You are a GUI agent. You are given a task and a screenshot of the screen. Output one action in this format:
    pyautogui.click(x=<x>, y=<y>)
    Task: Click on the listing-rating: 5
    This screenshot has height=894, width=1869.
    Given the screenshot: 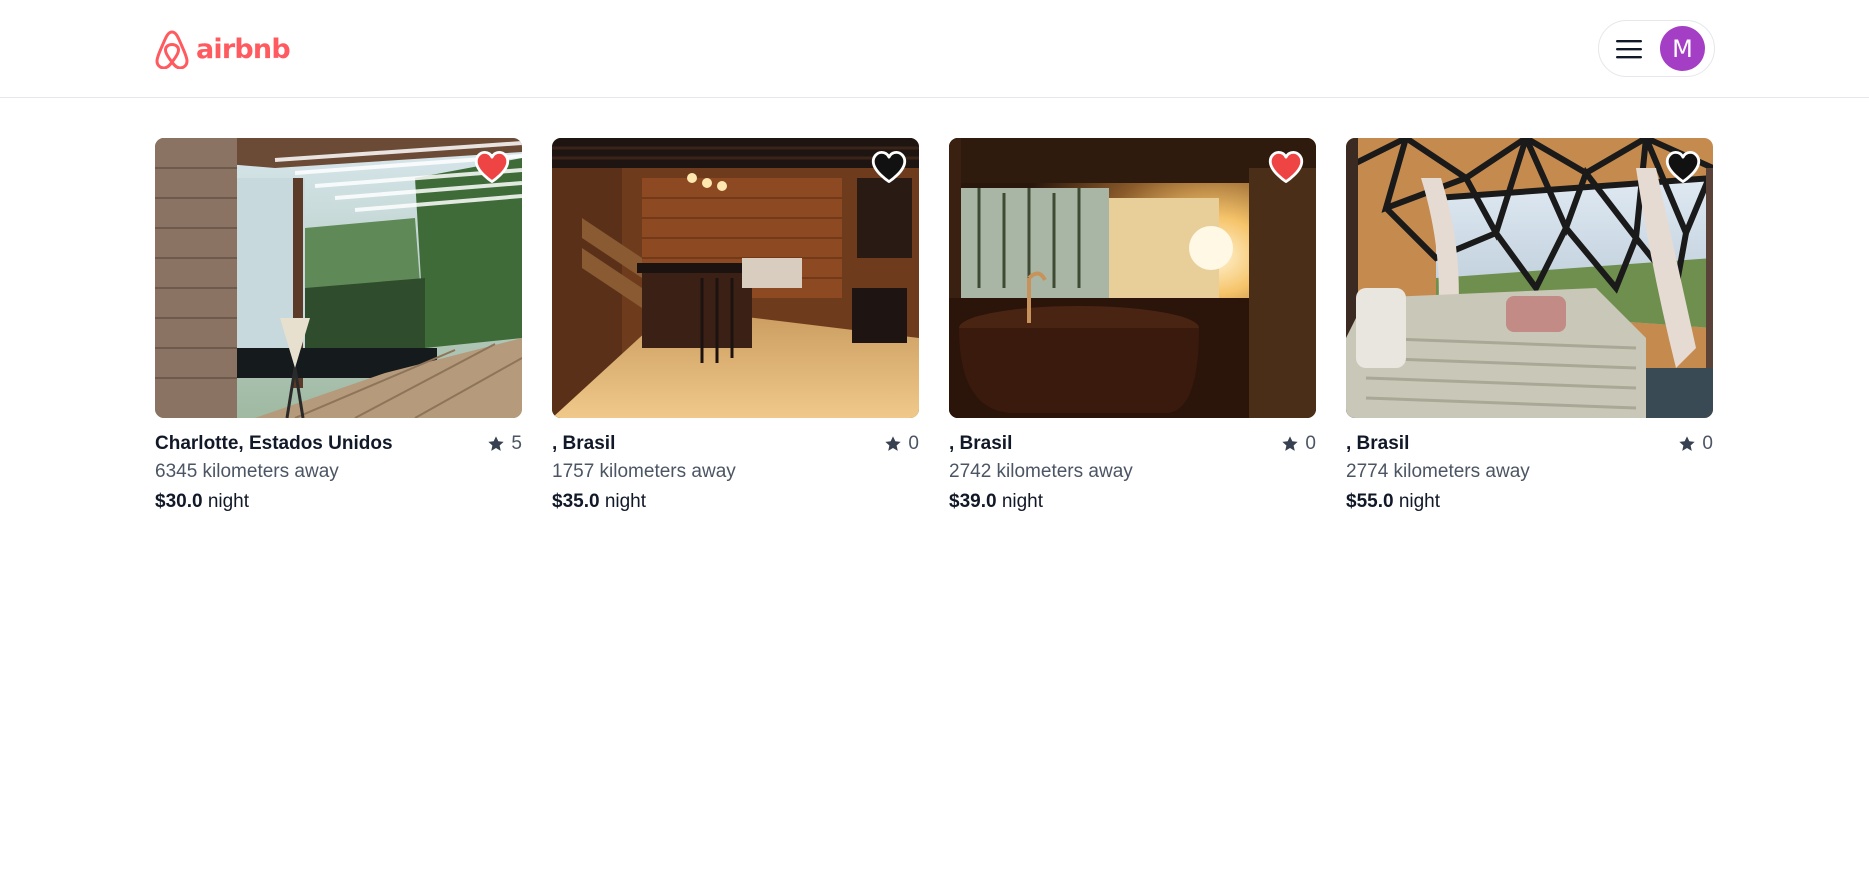 What is the action you would take?
    pyautogui.click(x=504, y=444)
    